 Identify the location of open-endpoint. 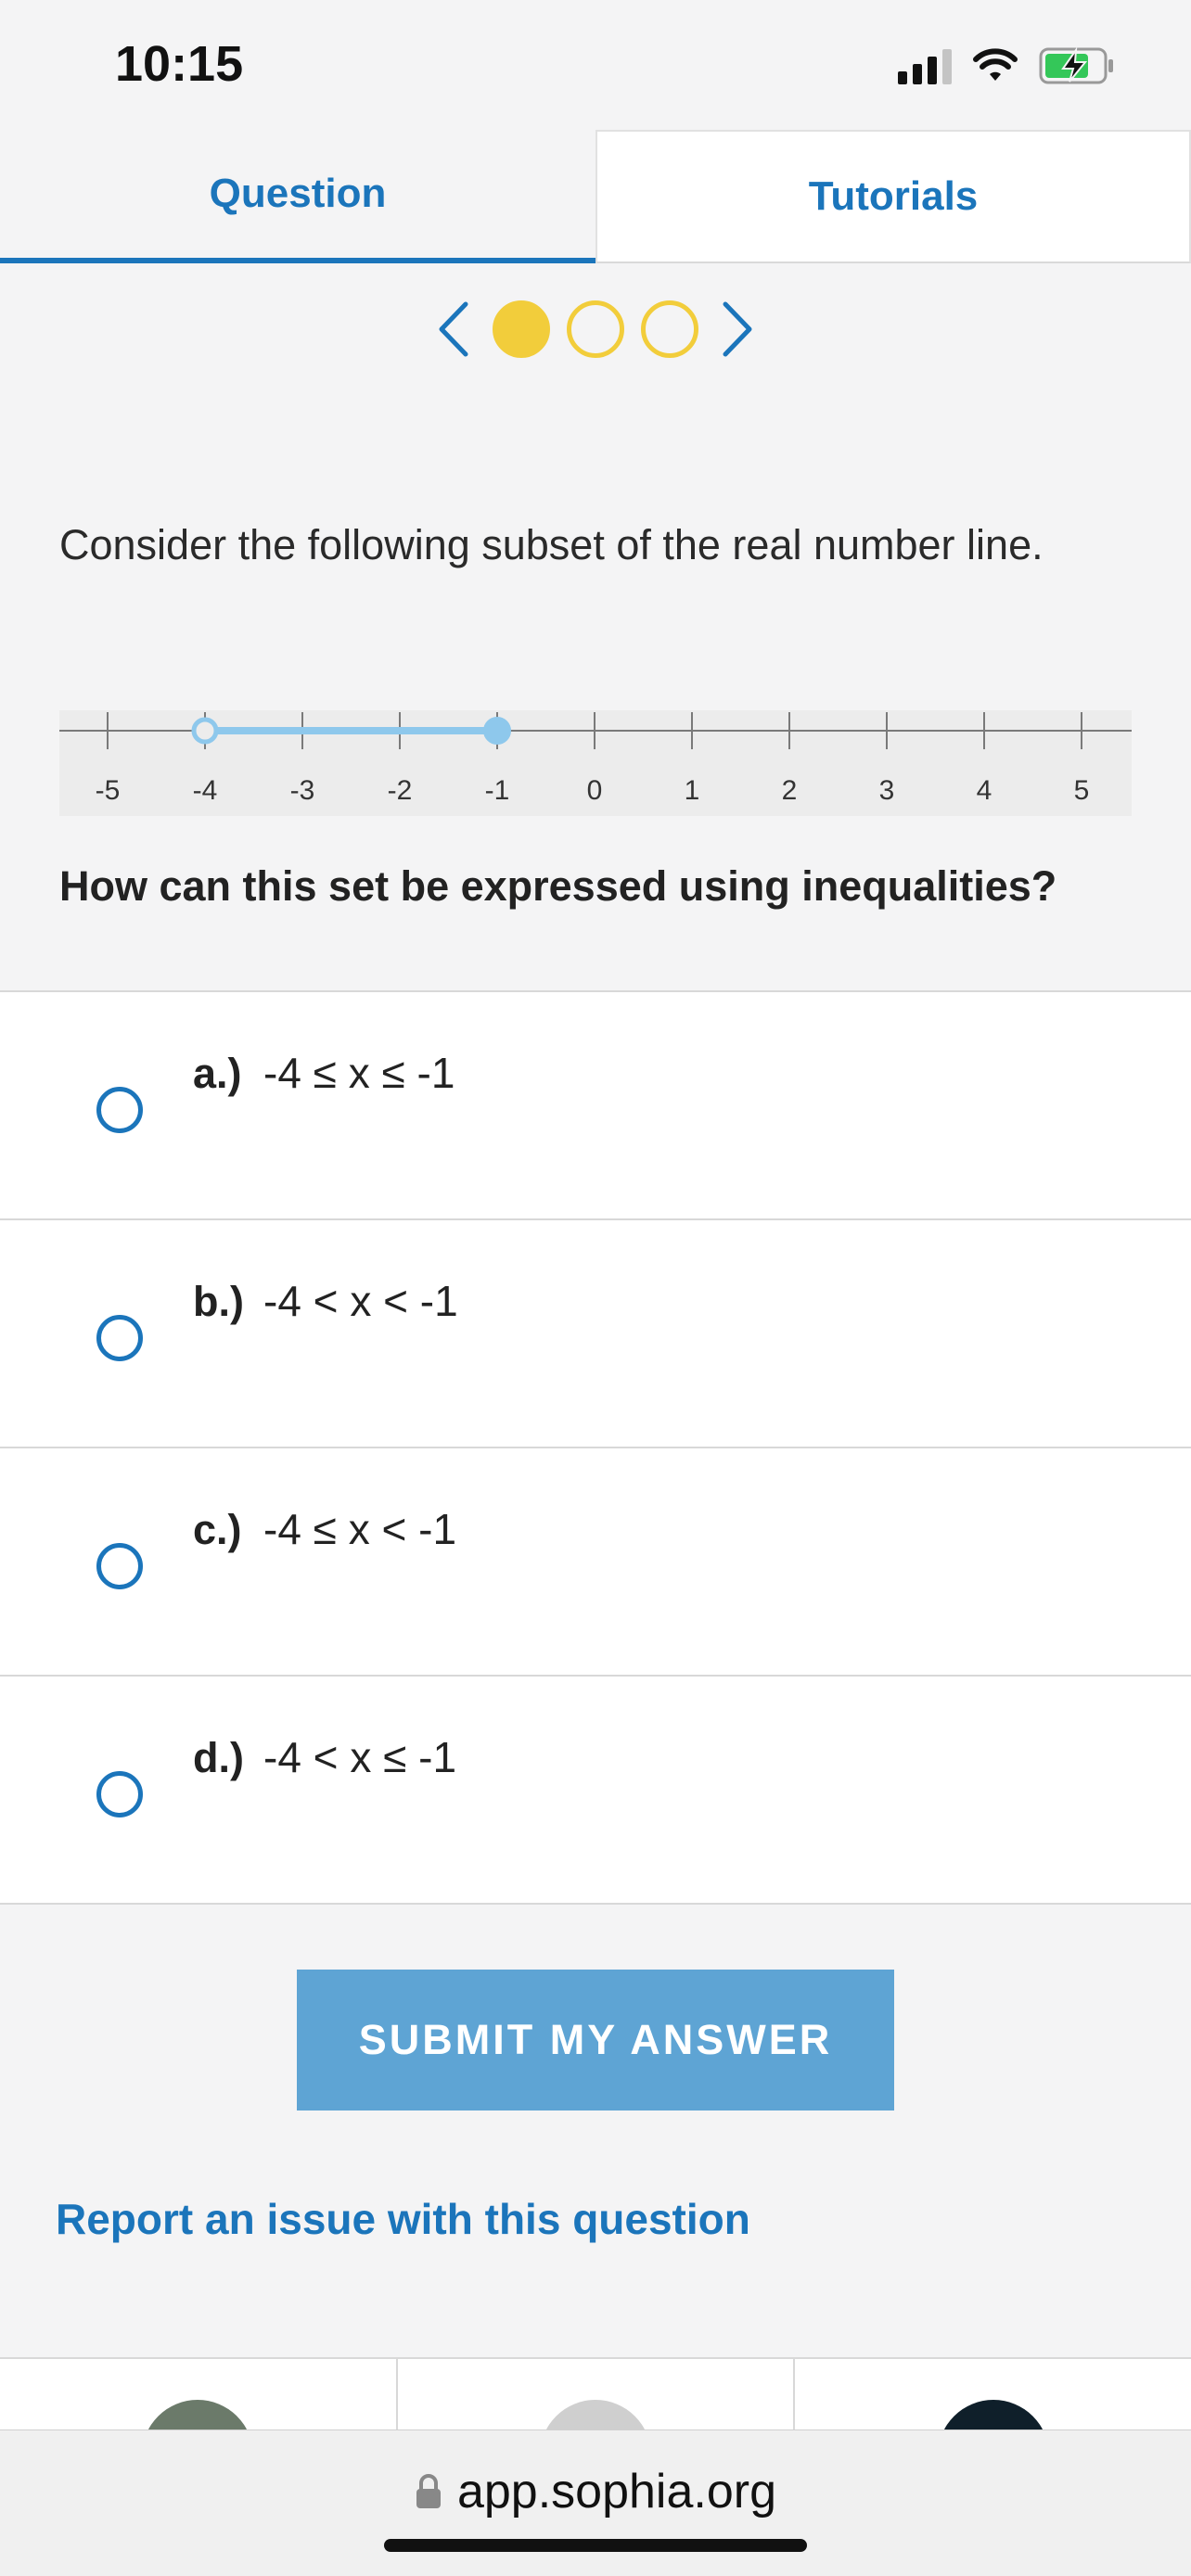
(205, 731).